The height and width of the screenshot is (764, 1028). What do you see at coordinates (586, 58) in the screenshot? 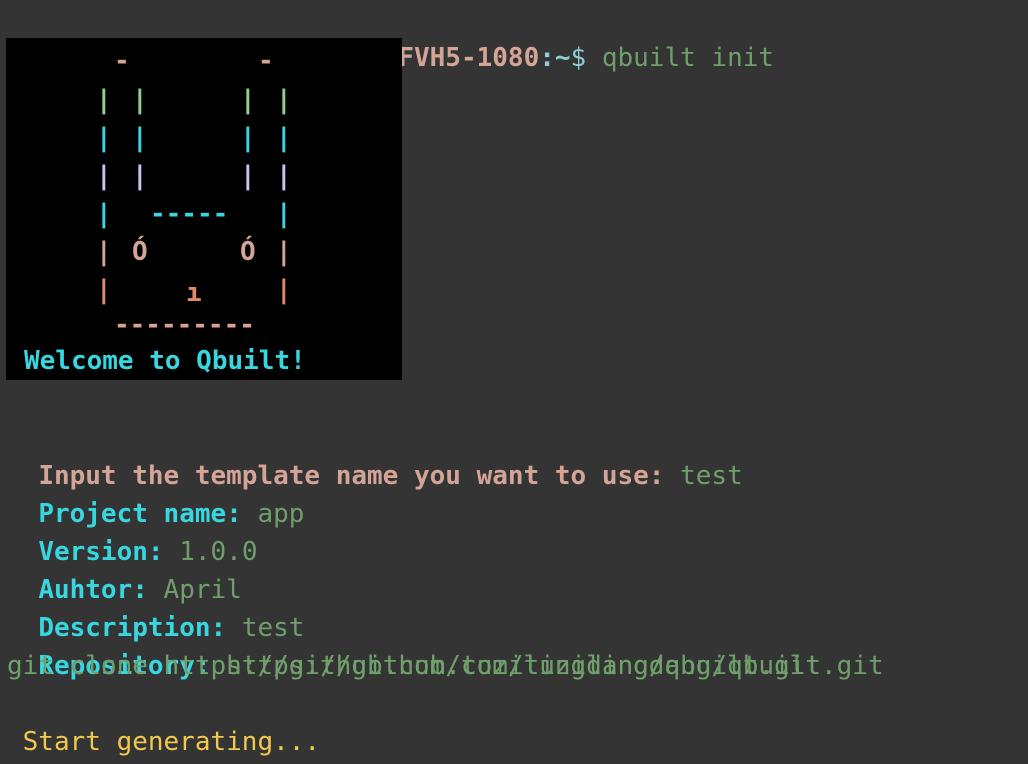
I see `prompt-symbol: $` at bounding box center [586, 58].